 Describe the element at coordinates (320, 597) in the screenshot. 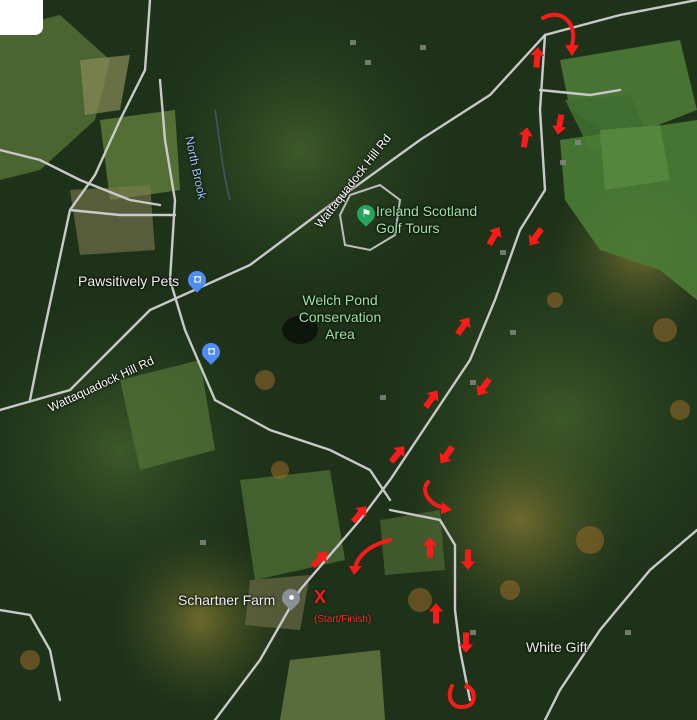

I see `start-finish-mark: X` at that location.